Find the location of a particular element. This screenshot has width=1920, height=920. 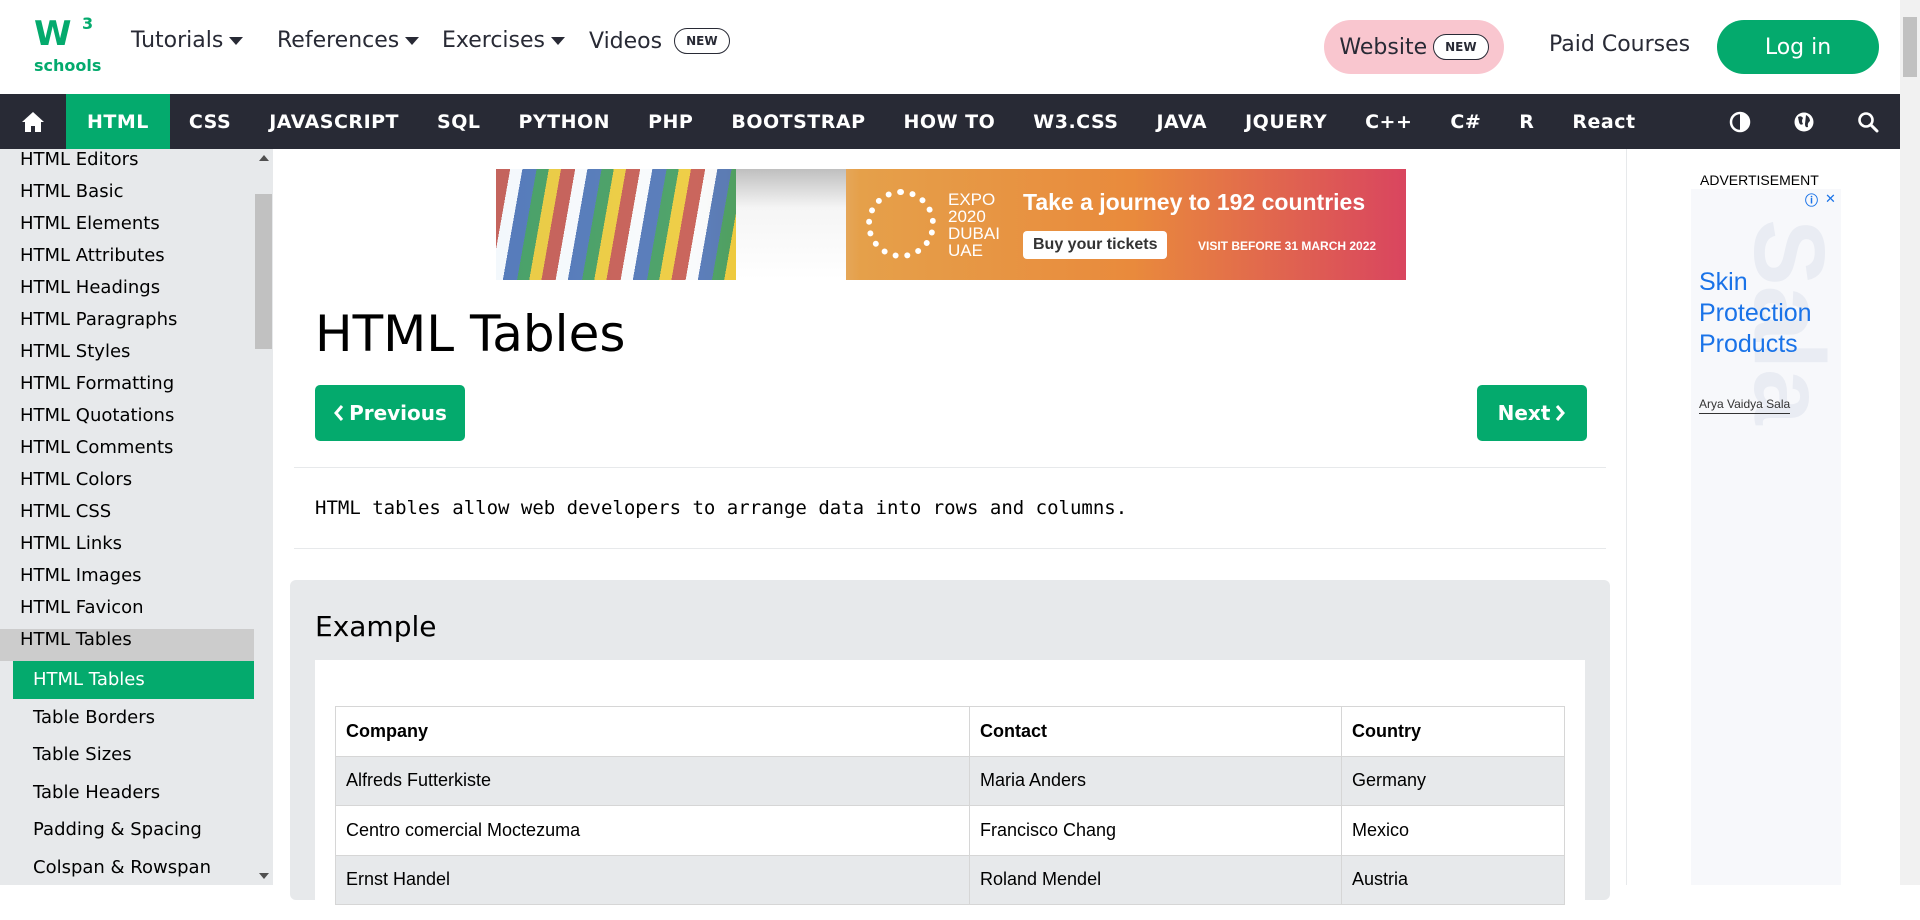

nav-references-label: References is located at coordinates (338, 40).